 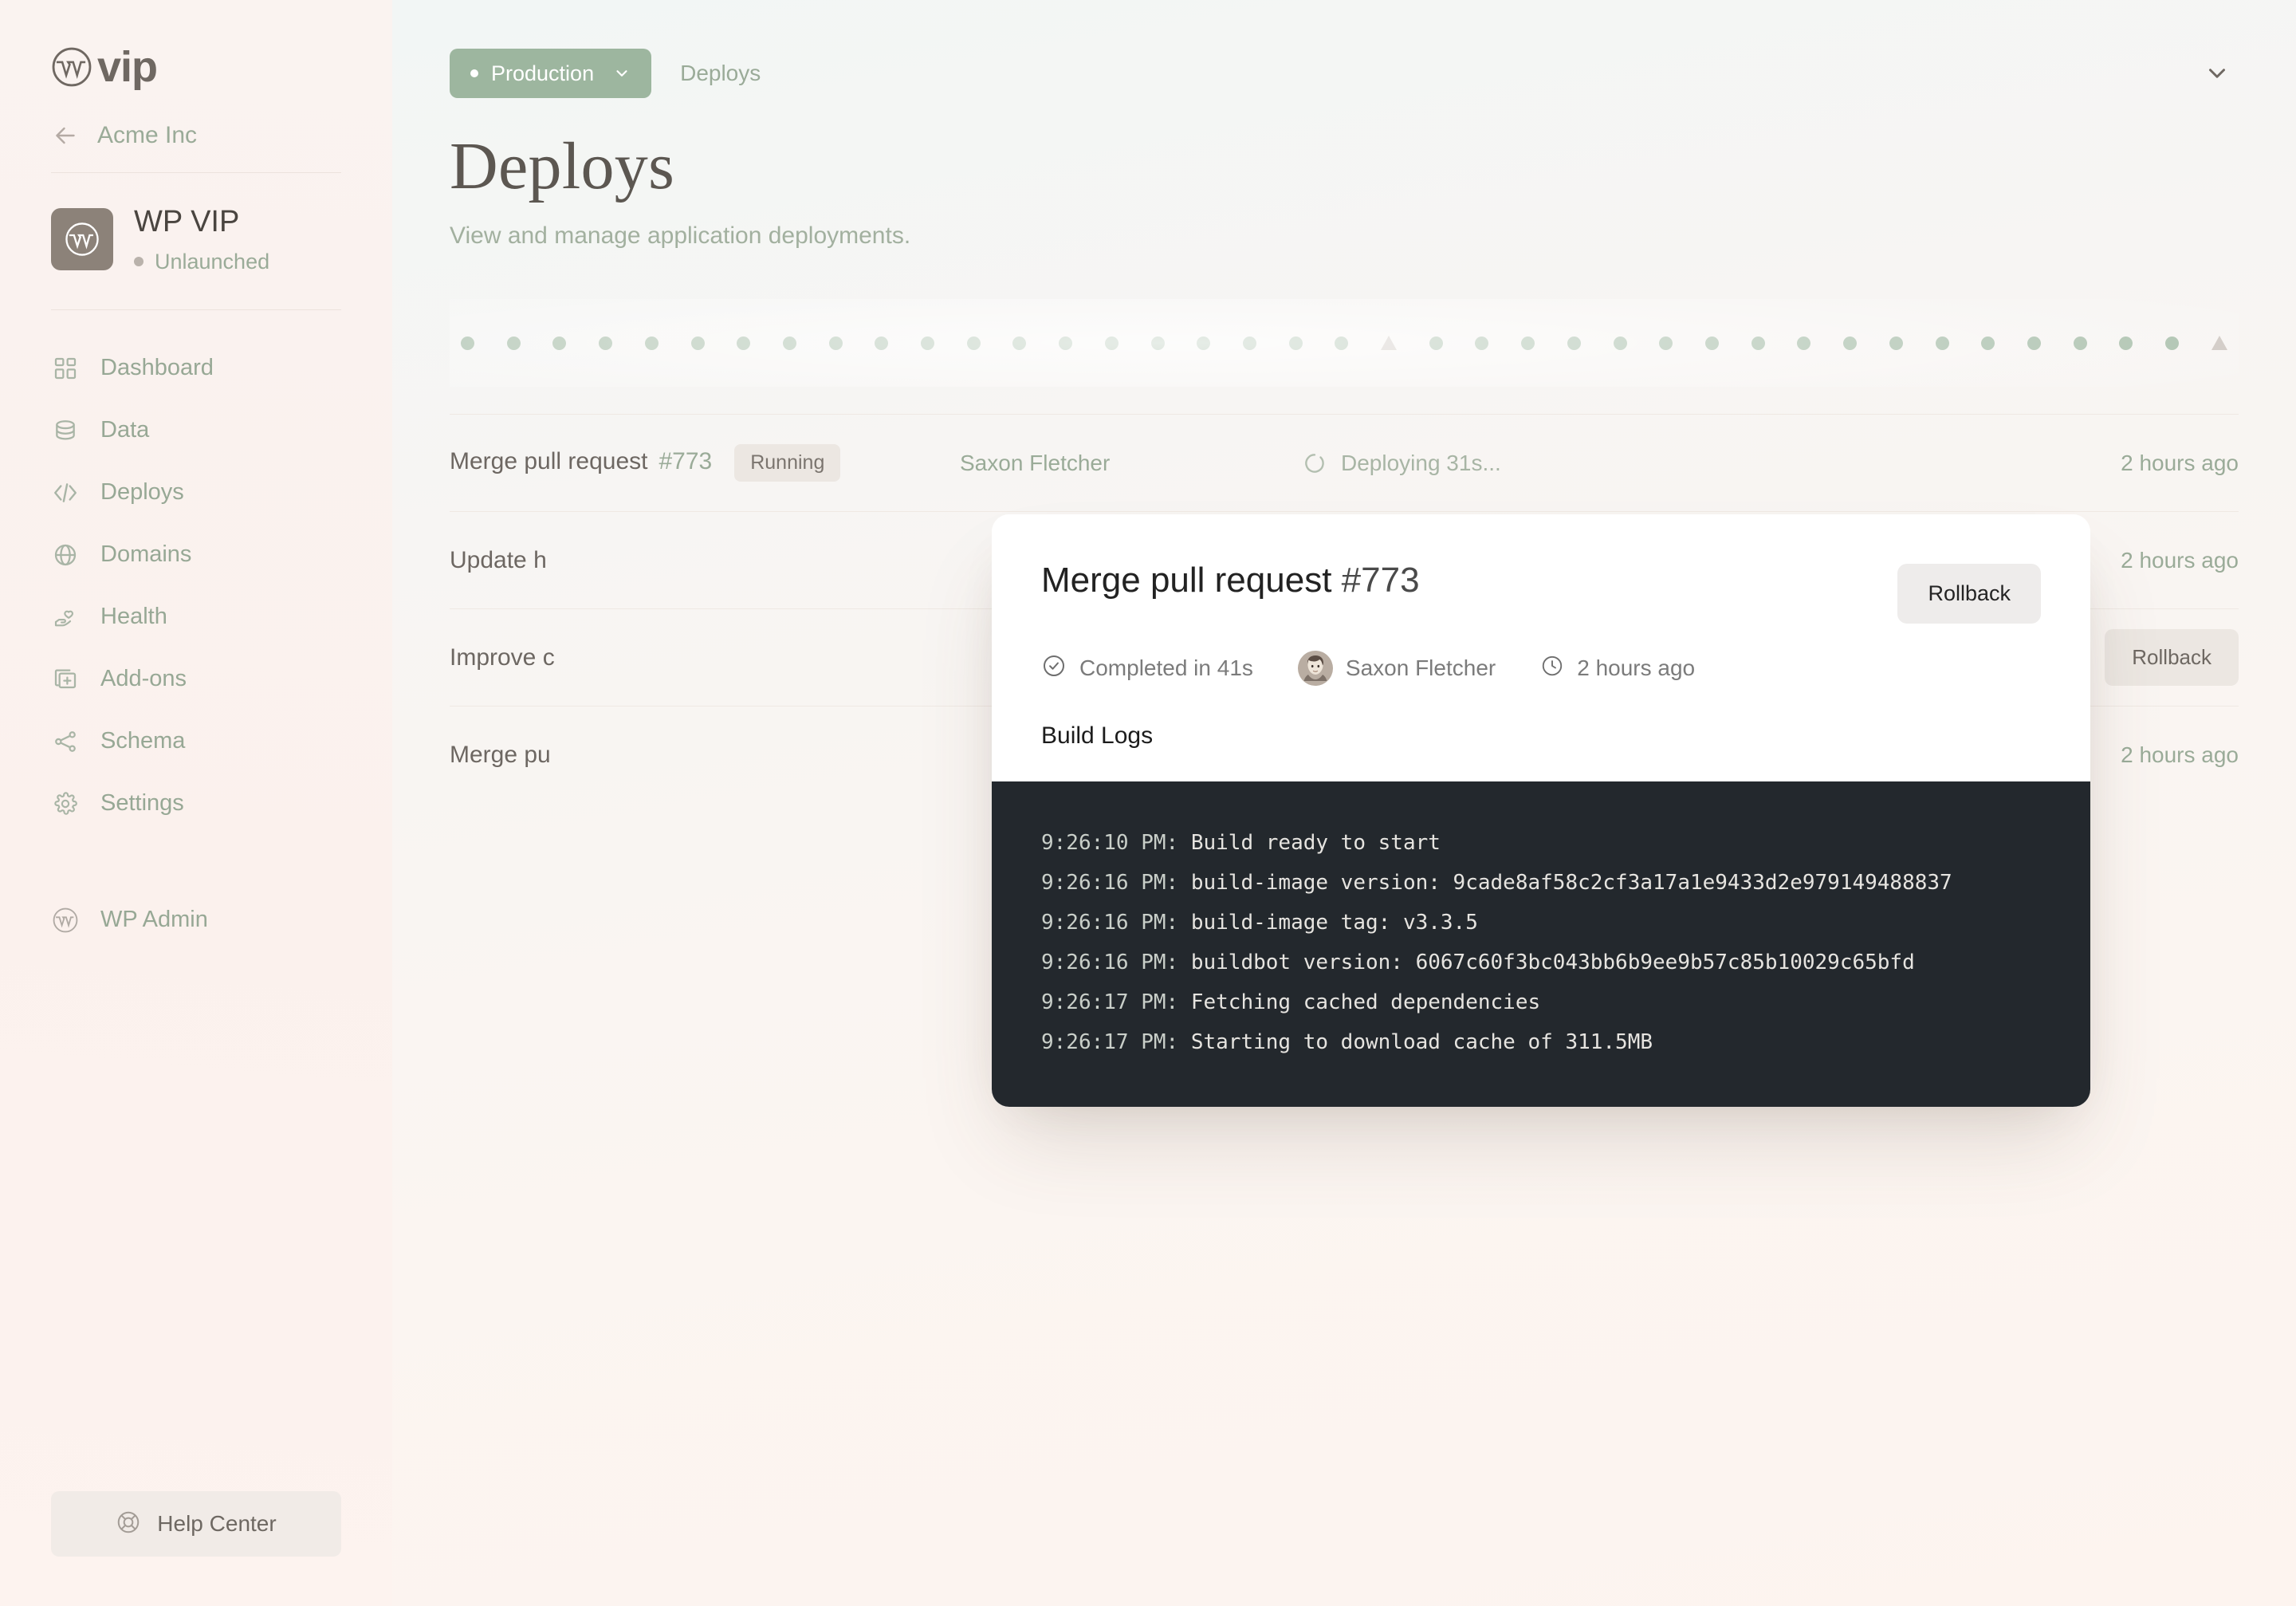 I want to click on status-badge: Running, so click(x=787, y=463).